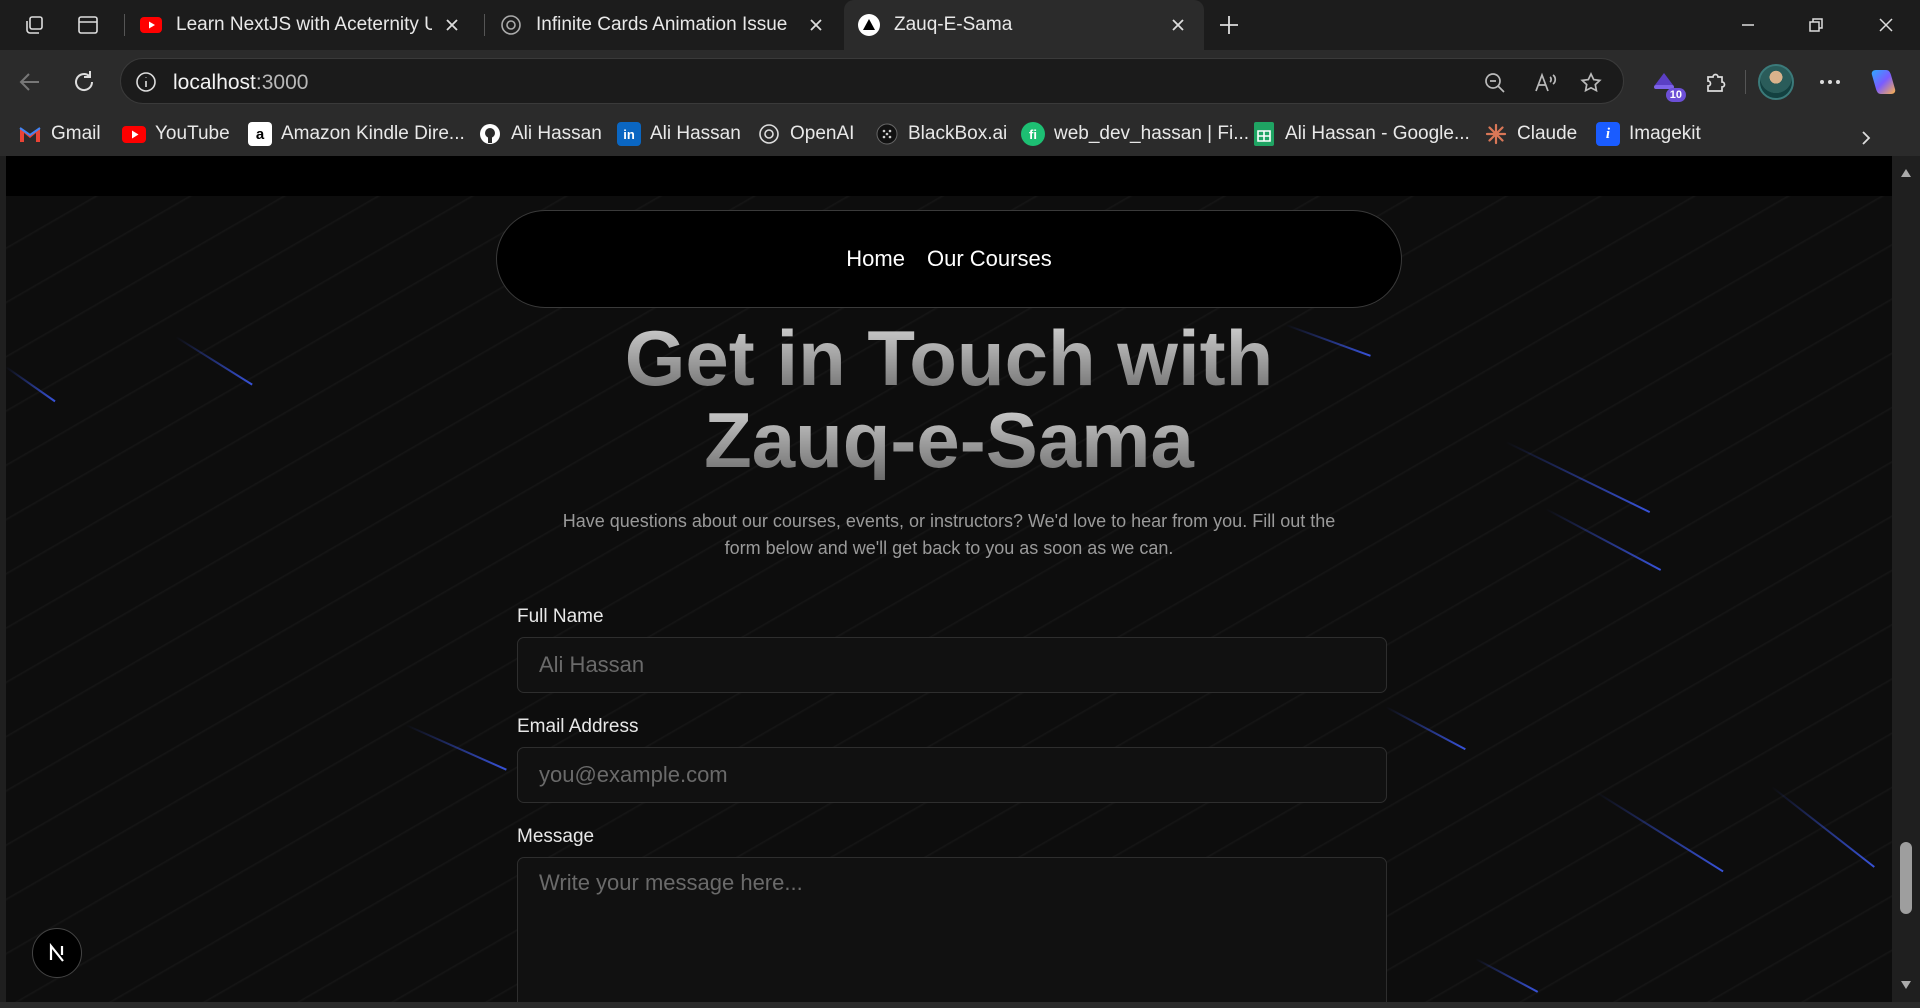 The width and height of the screenshot is (1920, 1008). I want to click on bookmark-blackbox: BlackBox.ai, so click(941, 134).